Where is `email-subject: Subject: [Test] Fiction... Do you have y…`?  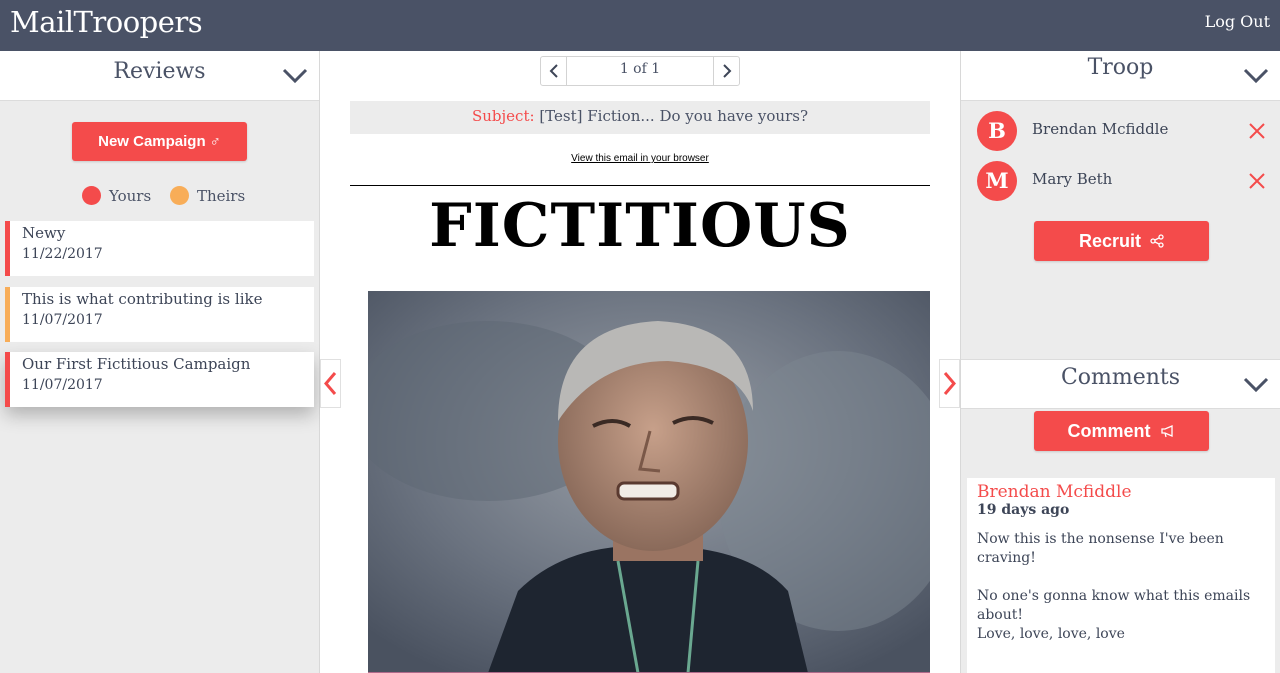
email-subject: Subject: [Test] Fiction... Do you have y… is located at coordinates (640, 117).